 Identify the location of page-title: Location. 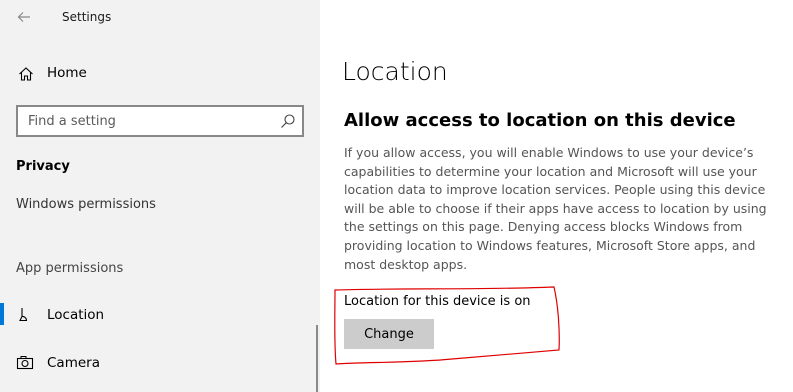
(395, 71).